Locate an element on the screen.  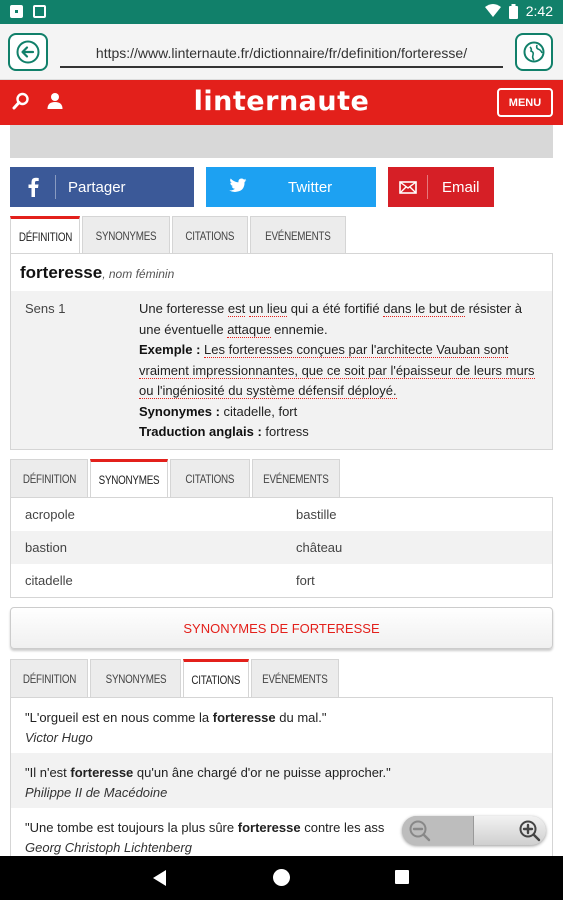
globe-icon is located at coordinates (534, 52).